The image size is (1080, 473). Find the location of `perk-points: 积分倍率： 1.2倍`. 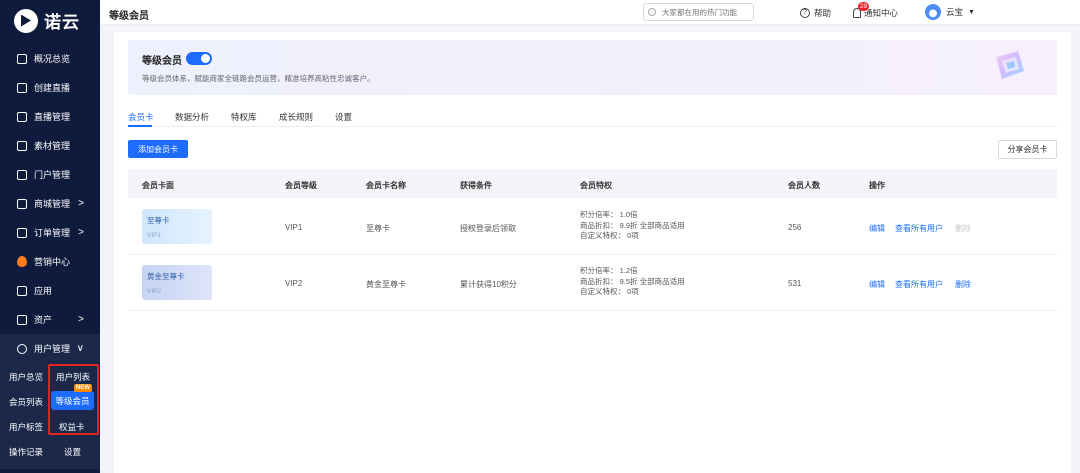

perk-points: 积分倍率： 1.2倍 is located at coordinates (609, 270).